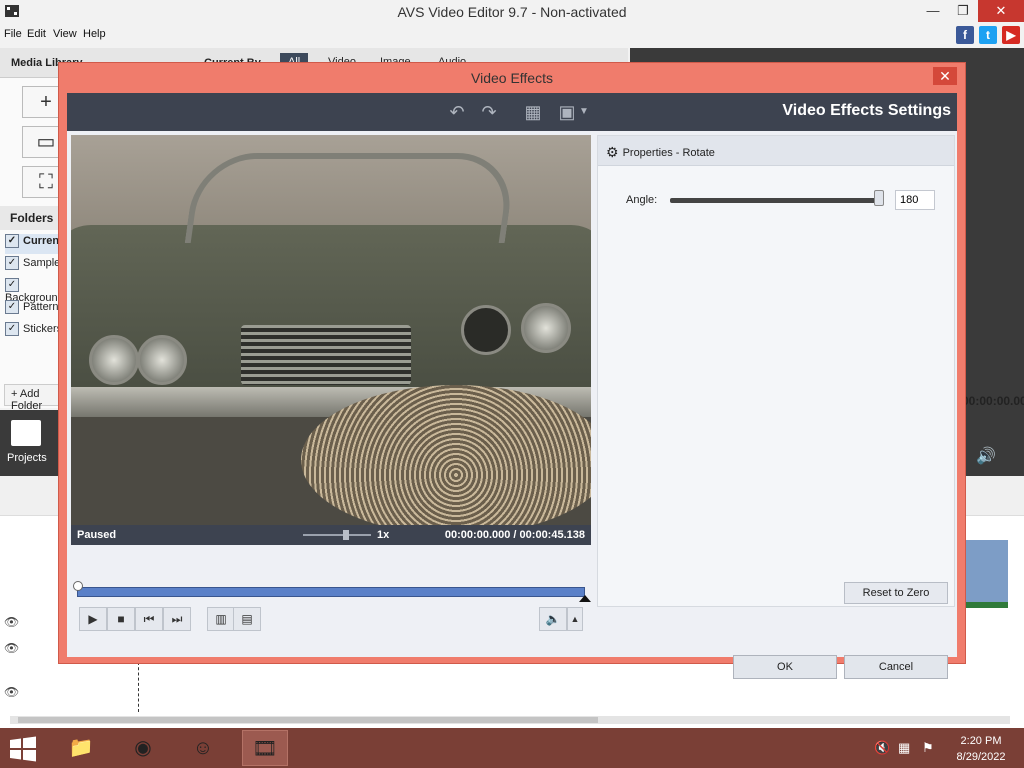 Image resolution: width=1024 pixels, height=768 pixels. I want to click on previous-frame-button: ⏮, so click(149, 619).